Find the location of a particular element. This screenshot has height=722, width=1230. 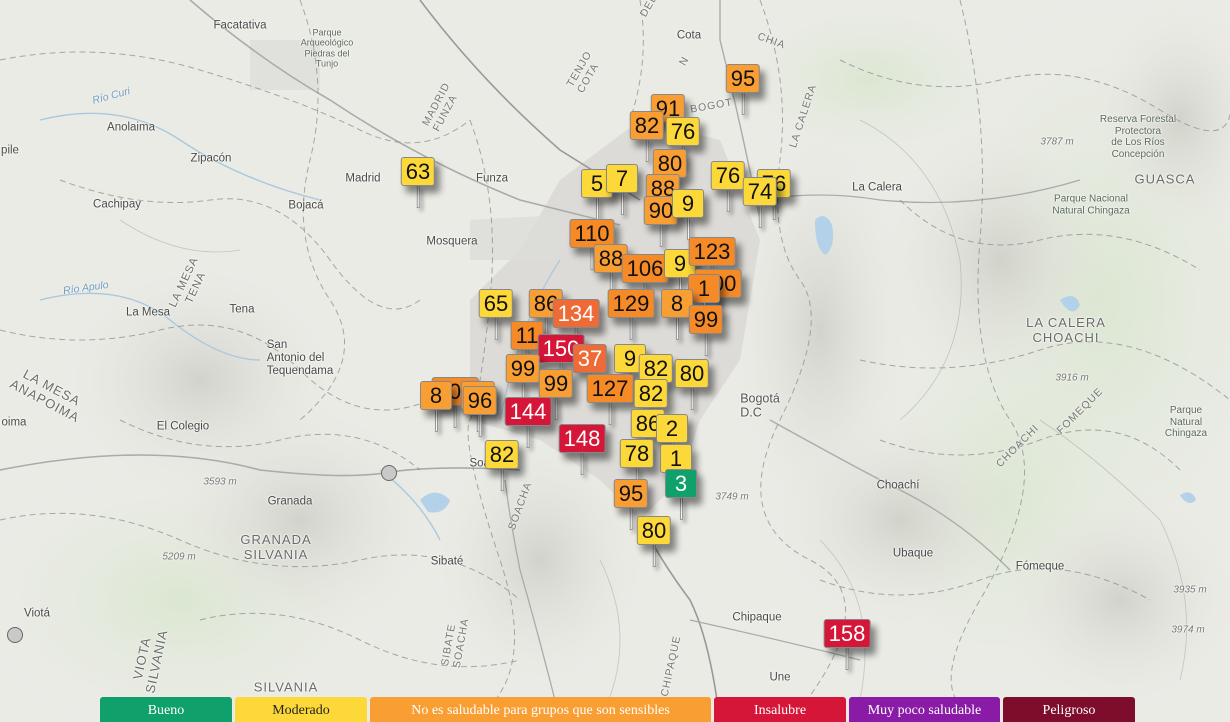

place-funza: Funza is located at coordinates (492, 178).